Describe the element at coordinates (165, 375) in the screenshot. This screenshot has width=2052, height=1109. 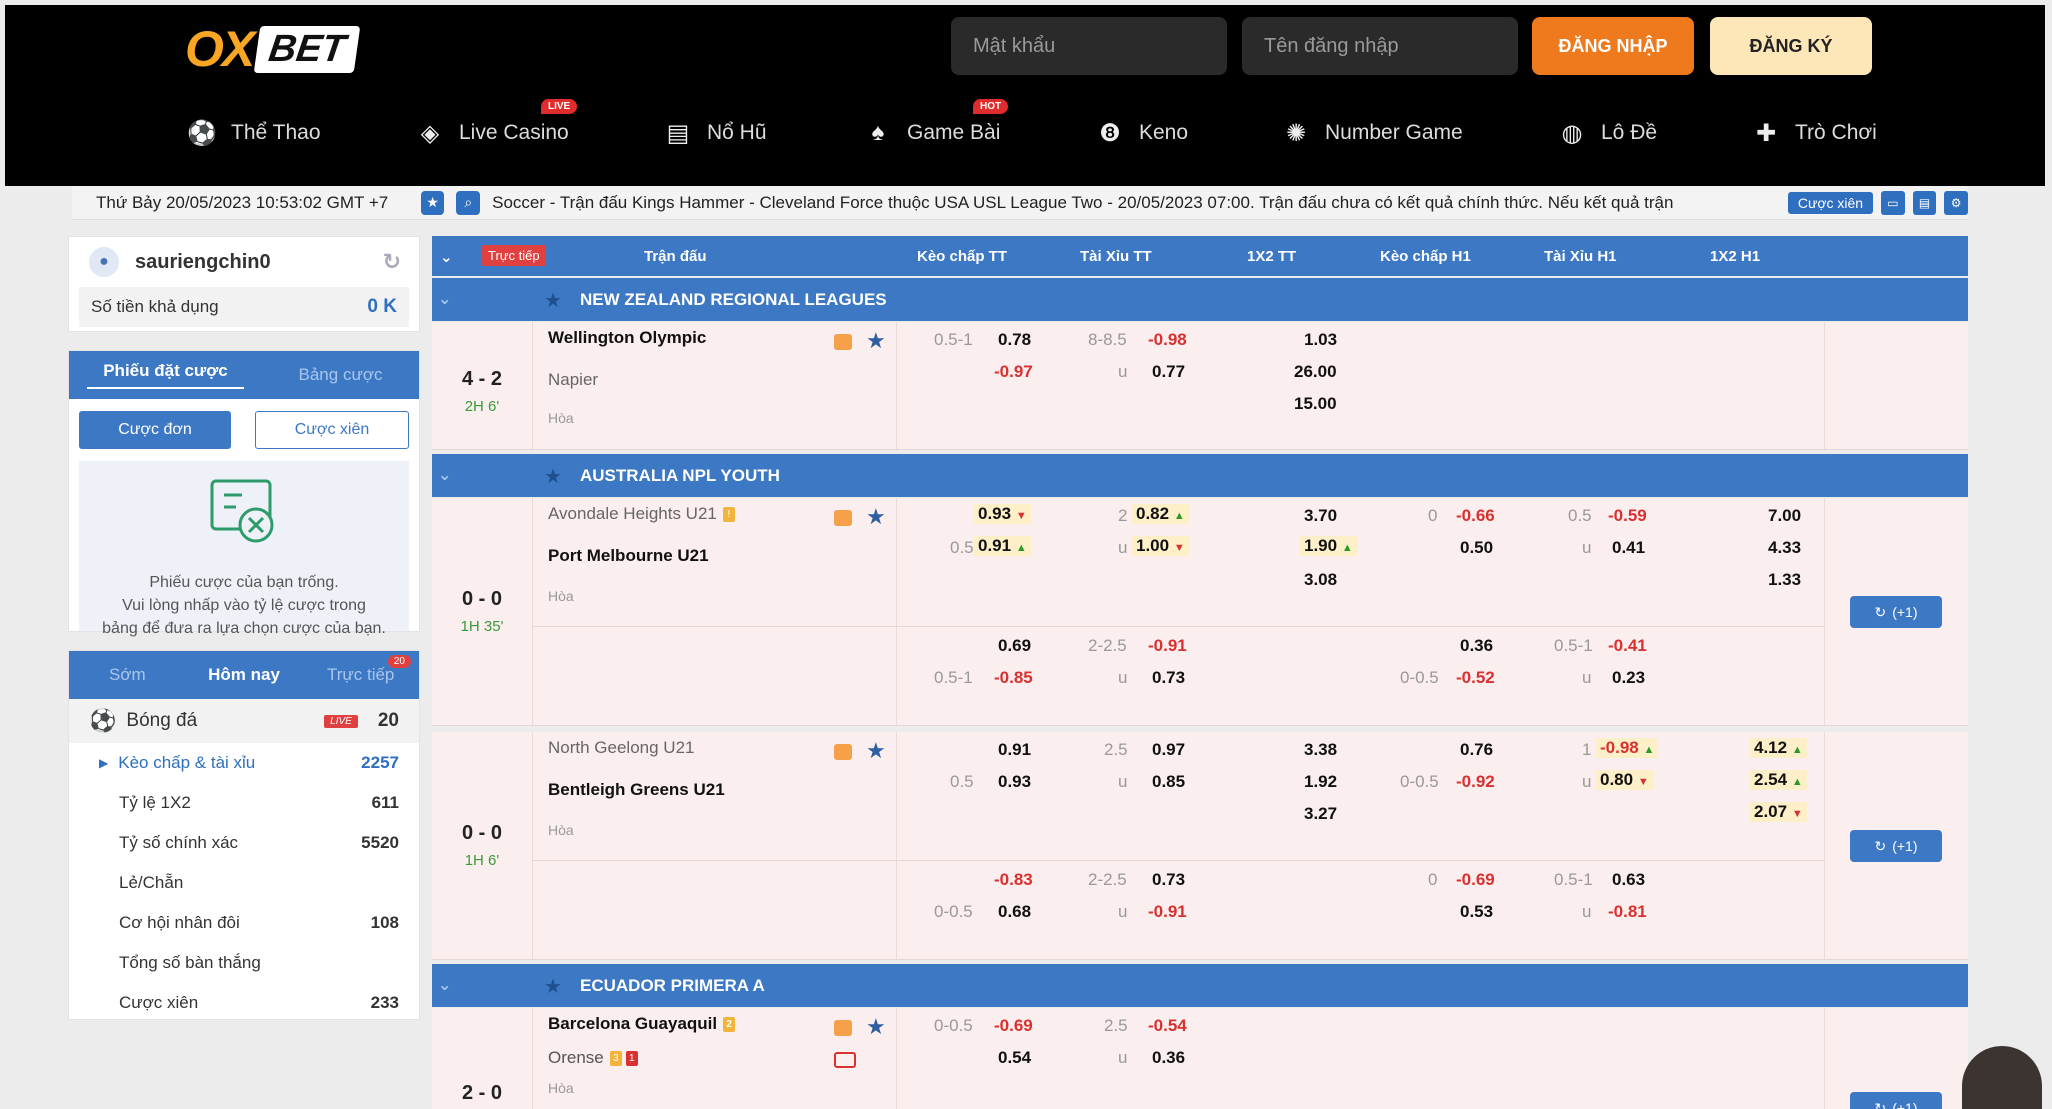
I see `tab-betslip: Phiếu đặt cược` at that location.